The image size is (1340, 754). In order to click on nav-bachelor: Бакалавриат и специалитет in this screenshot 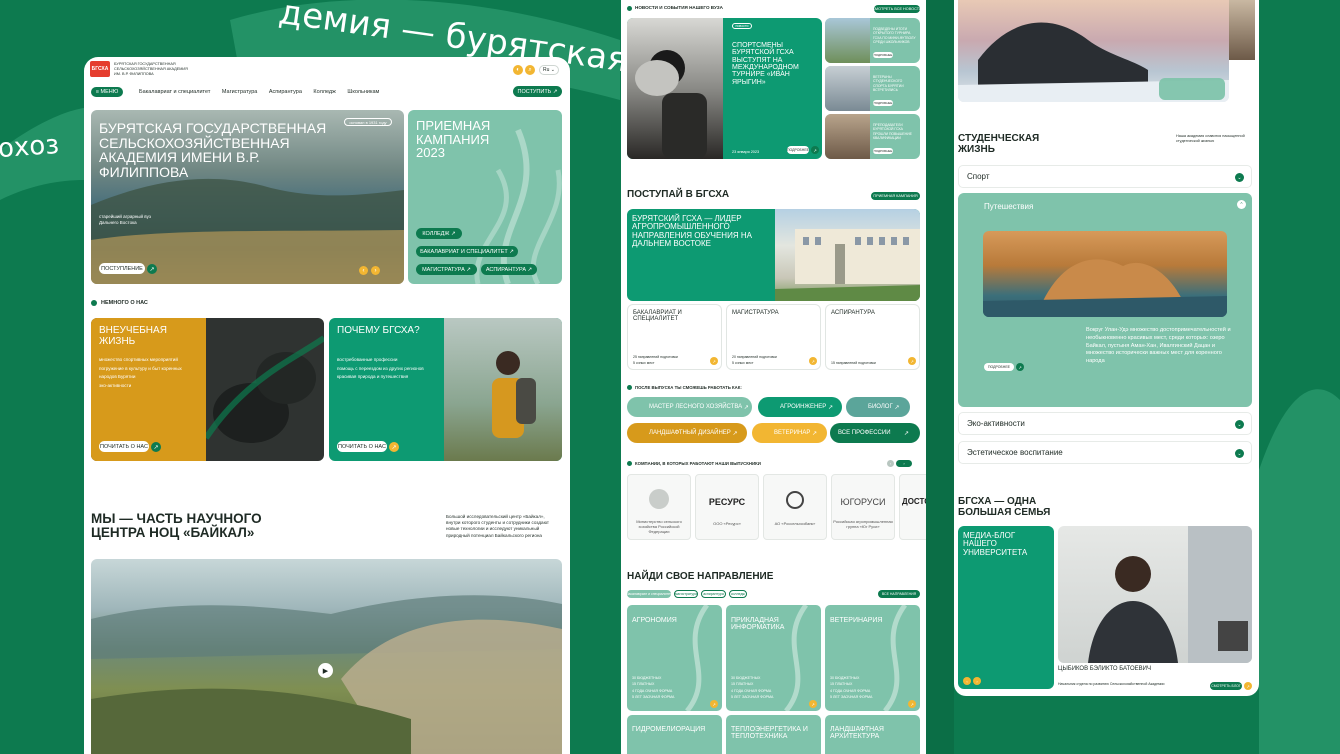, I will do `click(174, 92)`.